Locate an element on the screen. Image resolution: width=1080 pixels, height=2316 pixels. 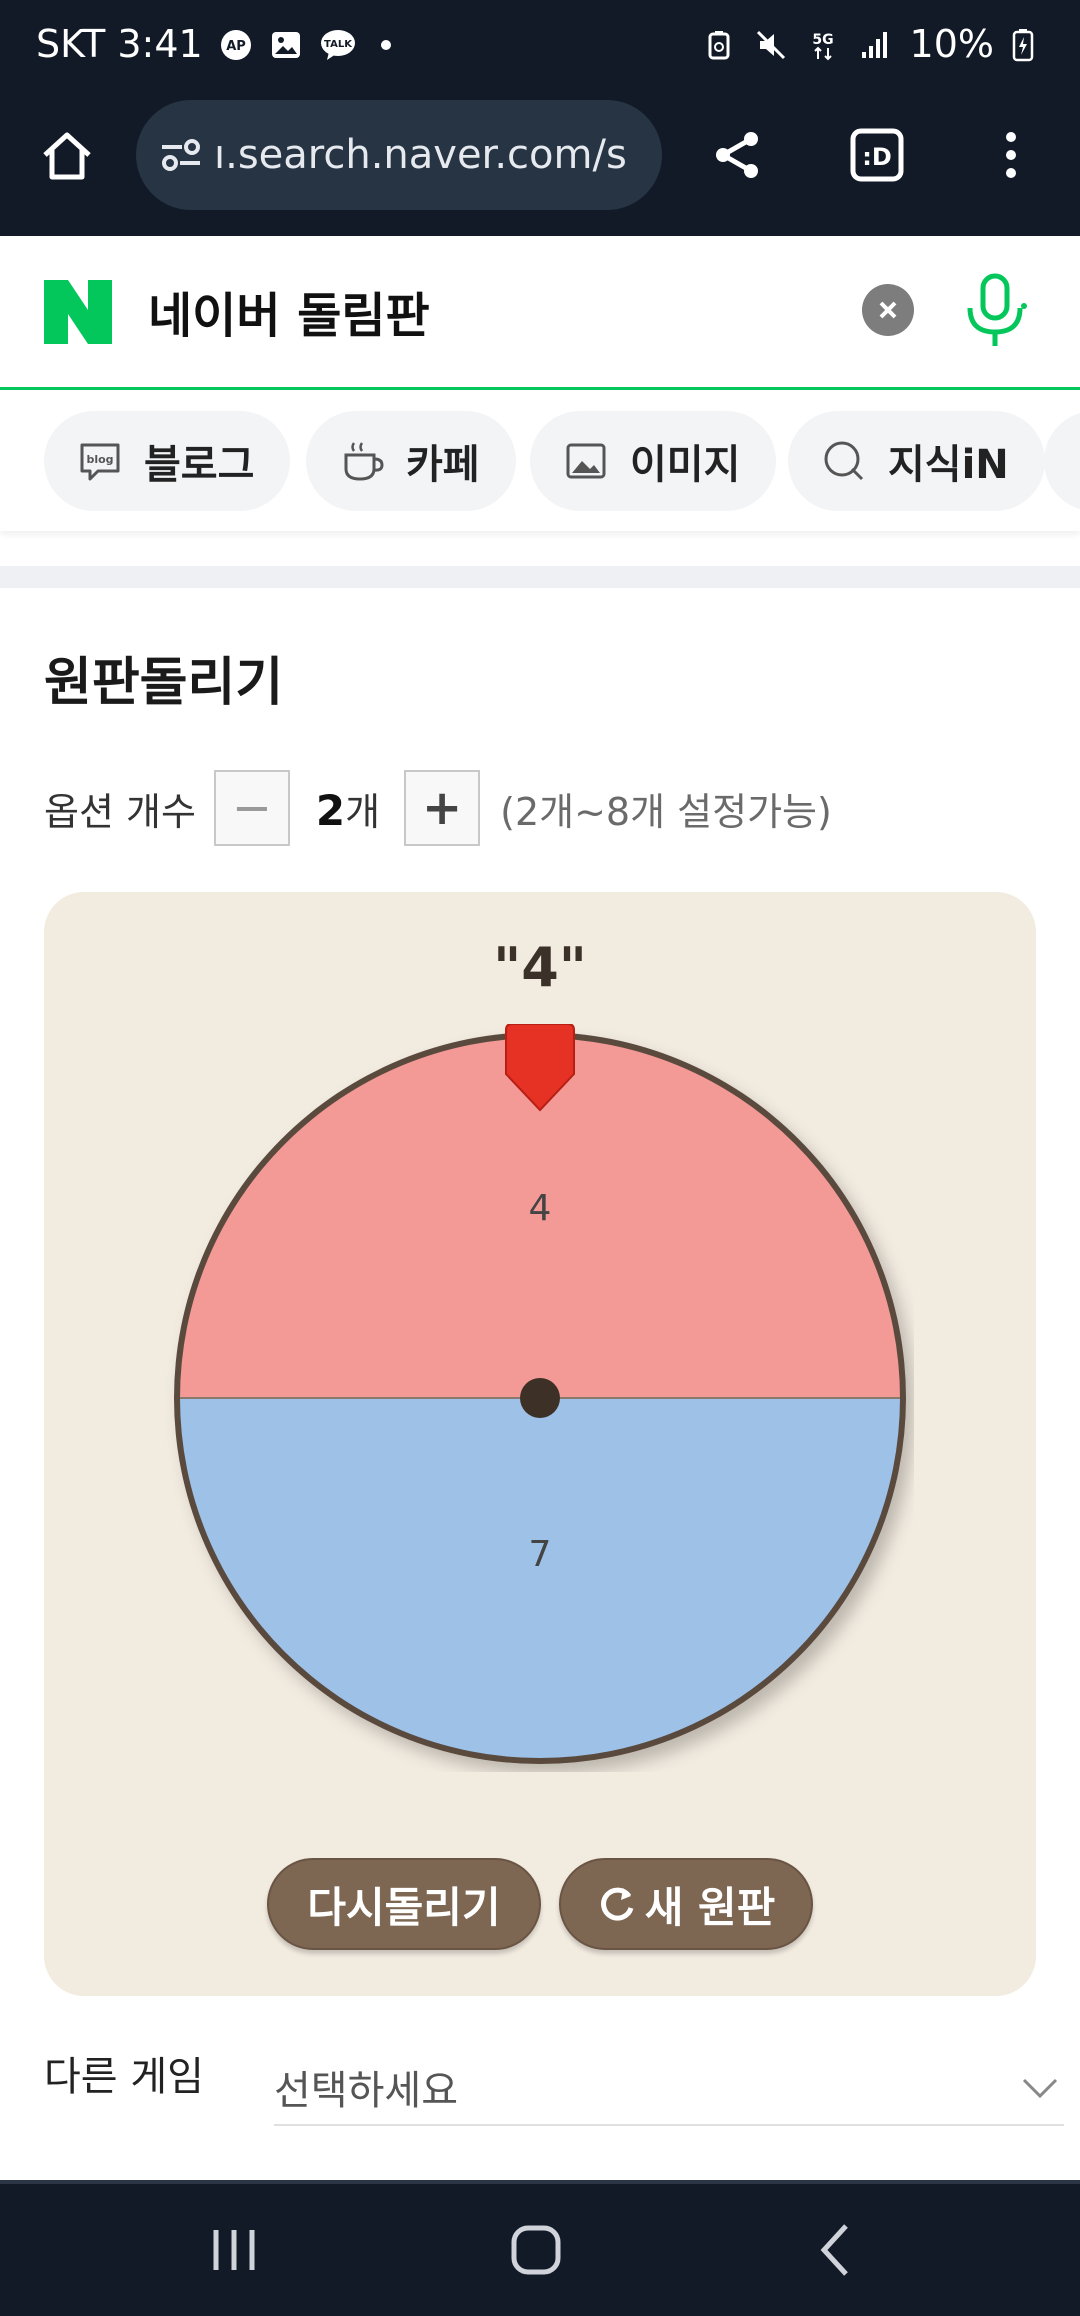
ap-icon: AP is located at coordinates (236, 44).